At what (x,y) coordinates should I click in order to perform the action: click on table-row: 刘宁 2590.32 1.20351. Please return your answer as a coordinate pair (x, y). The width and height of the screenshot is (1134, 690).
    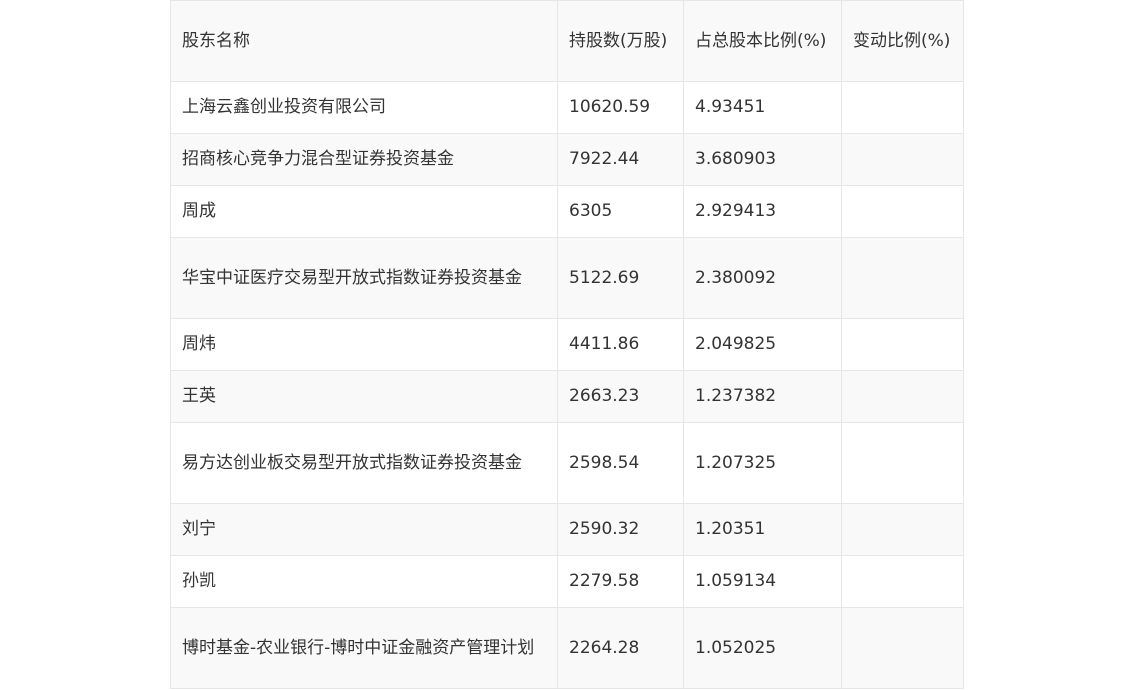
    Looking at the image, I should click on (567, 529).